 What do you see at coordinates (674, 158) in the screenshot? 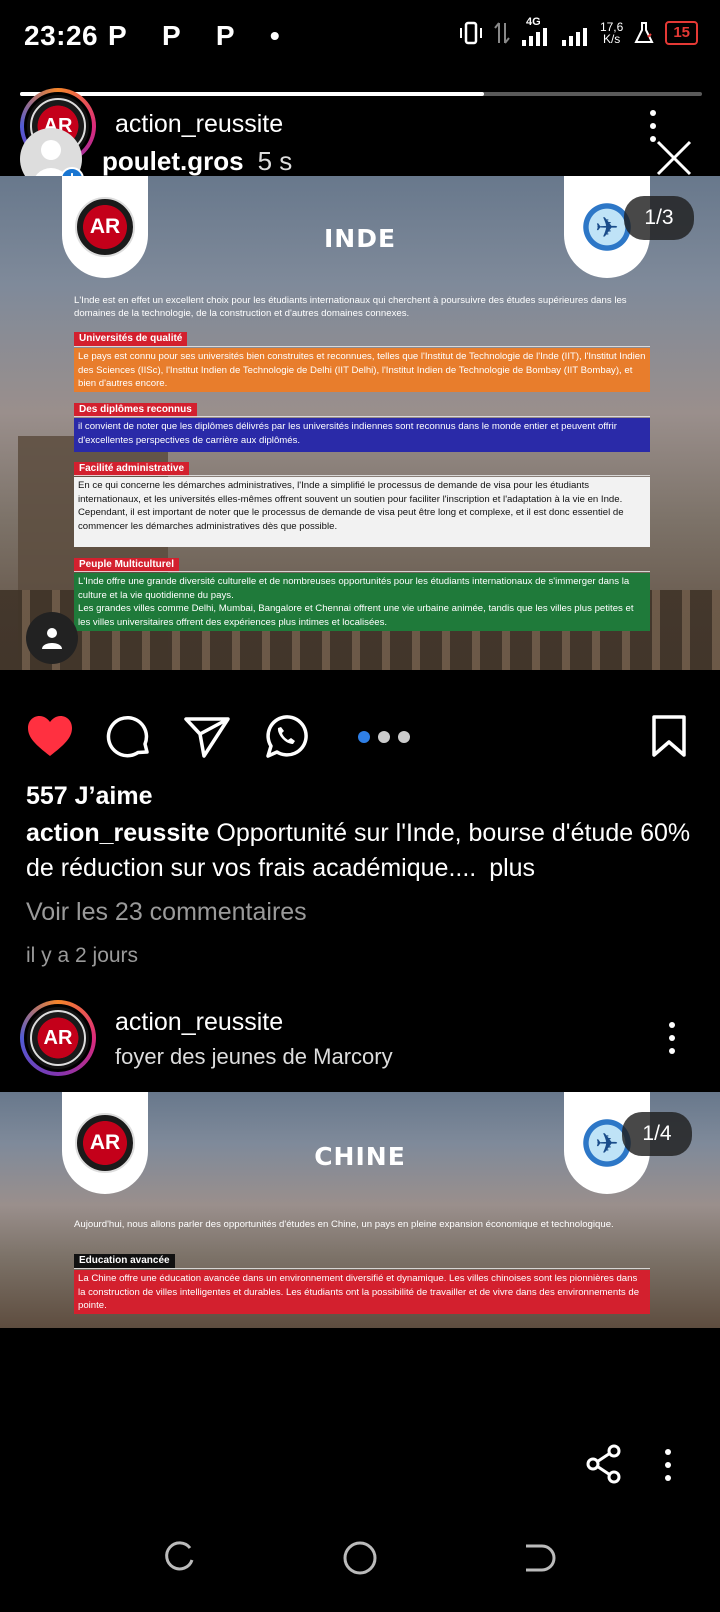
I see `close-icon` at bounding box center [674, 158].